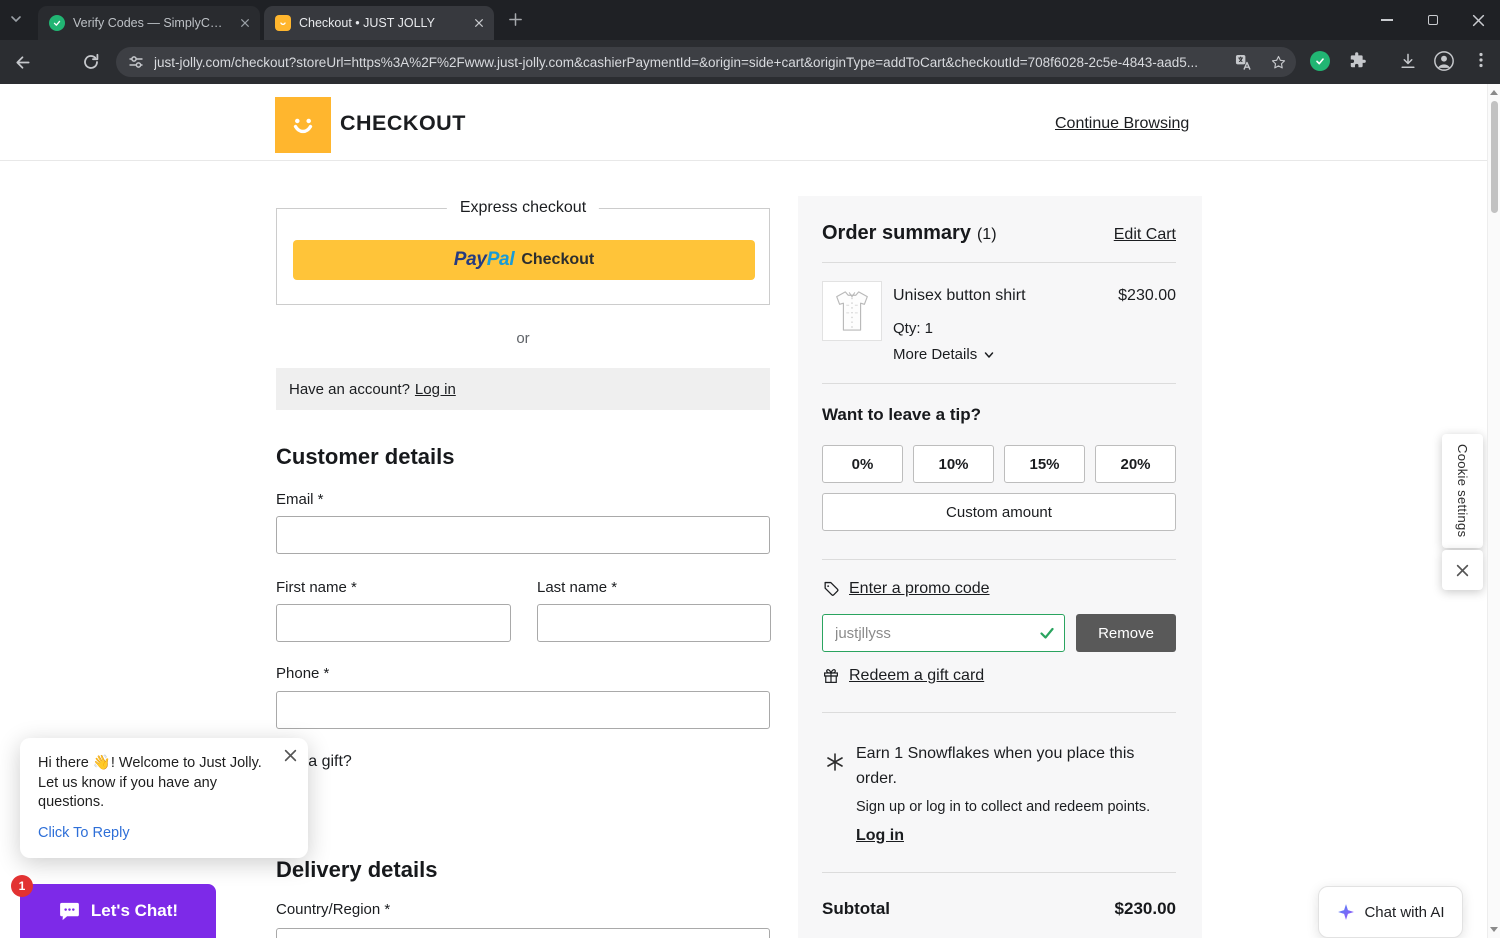 Image resolution: width=1500 pixels, height=938 pixels. What do you see at coordinates (57, 23) in the screenshot?
I see `simplycodes-favicon-icon` at bounding box center [57, 23].